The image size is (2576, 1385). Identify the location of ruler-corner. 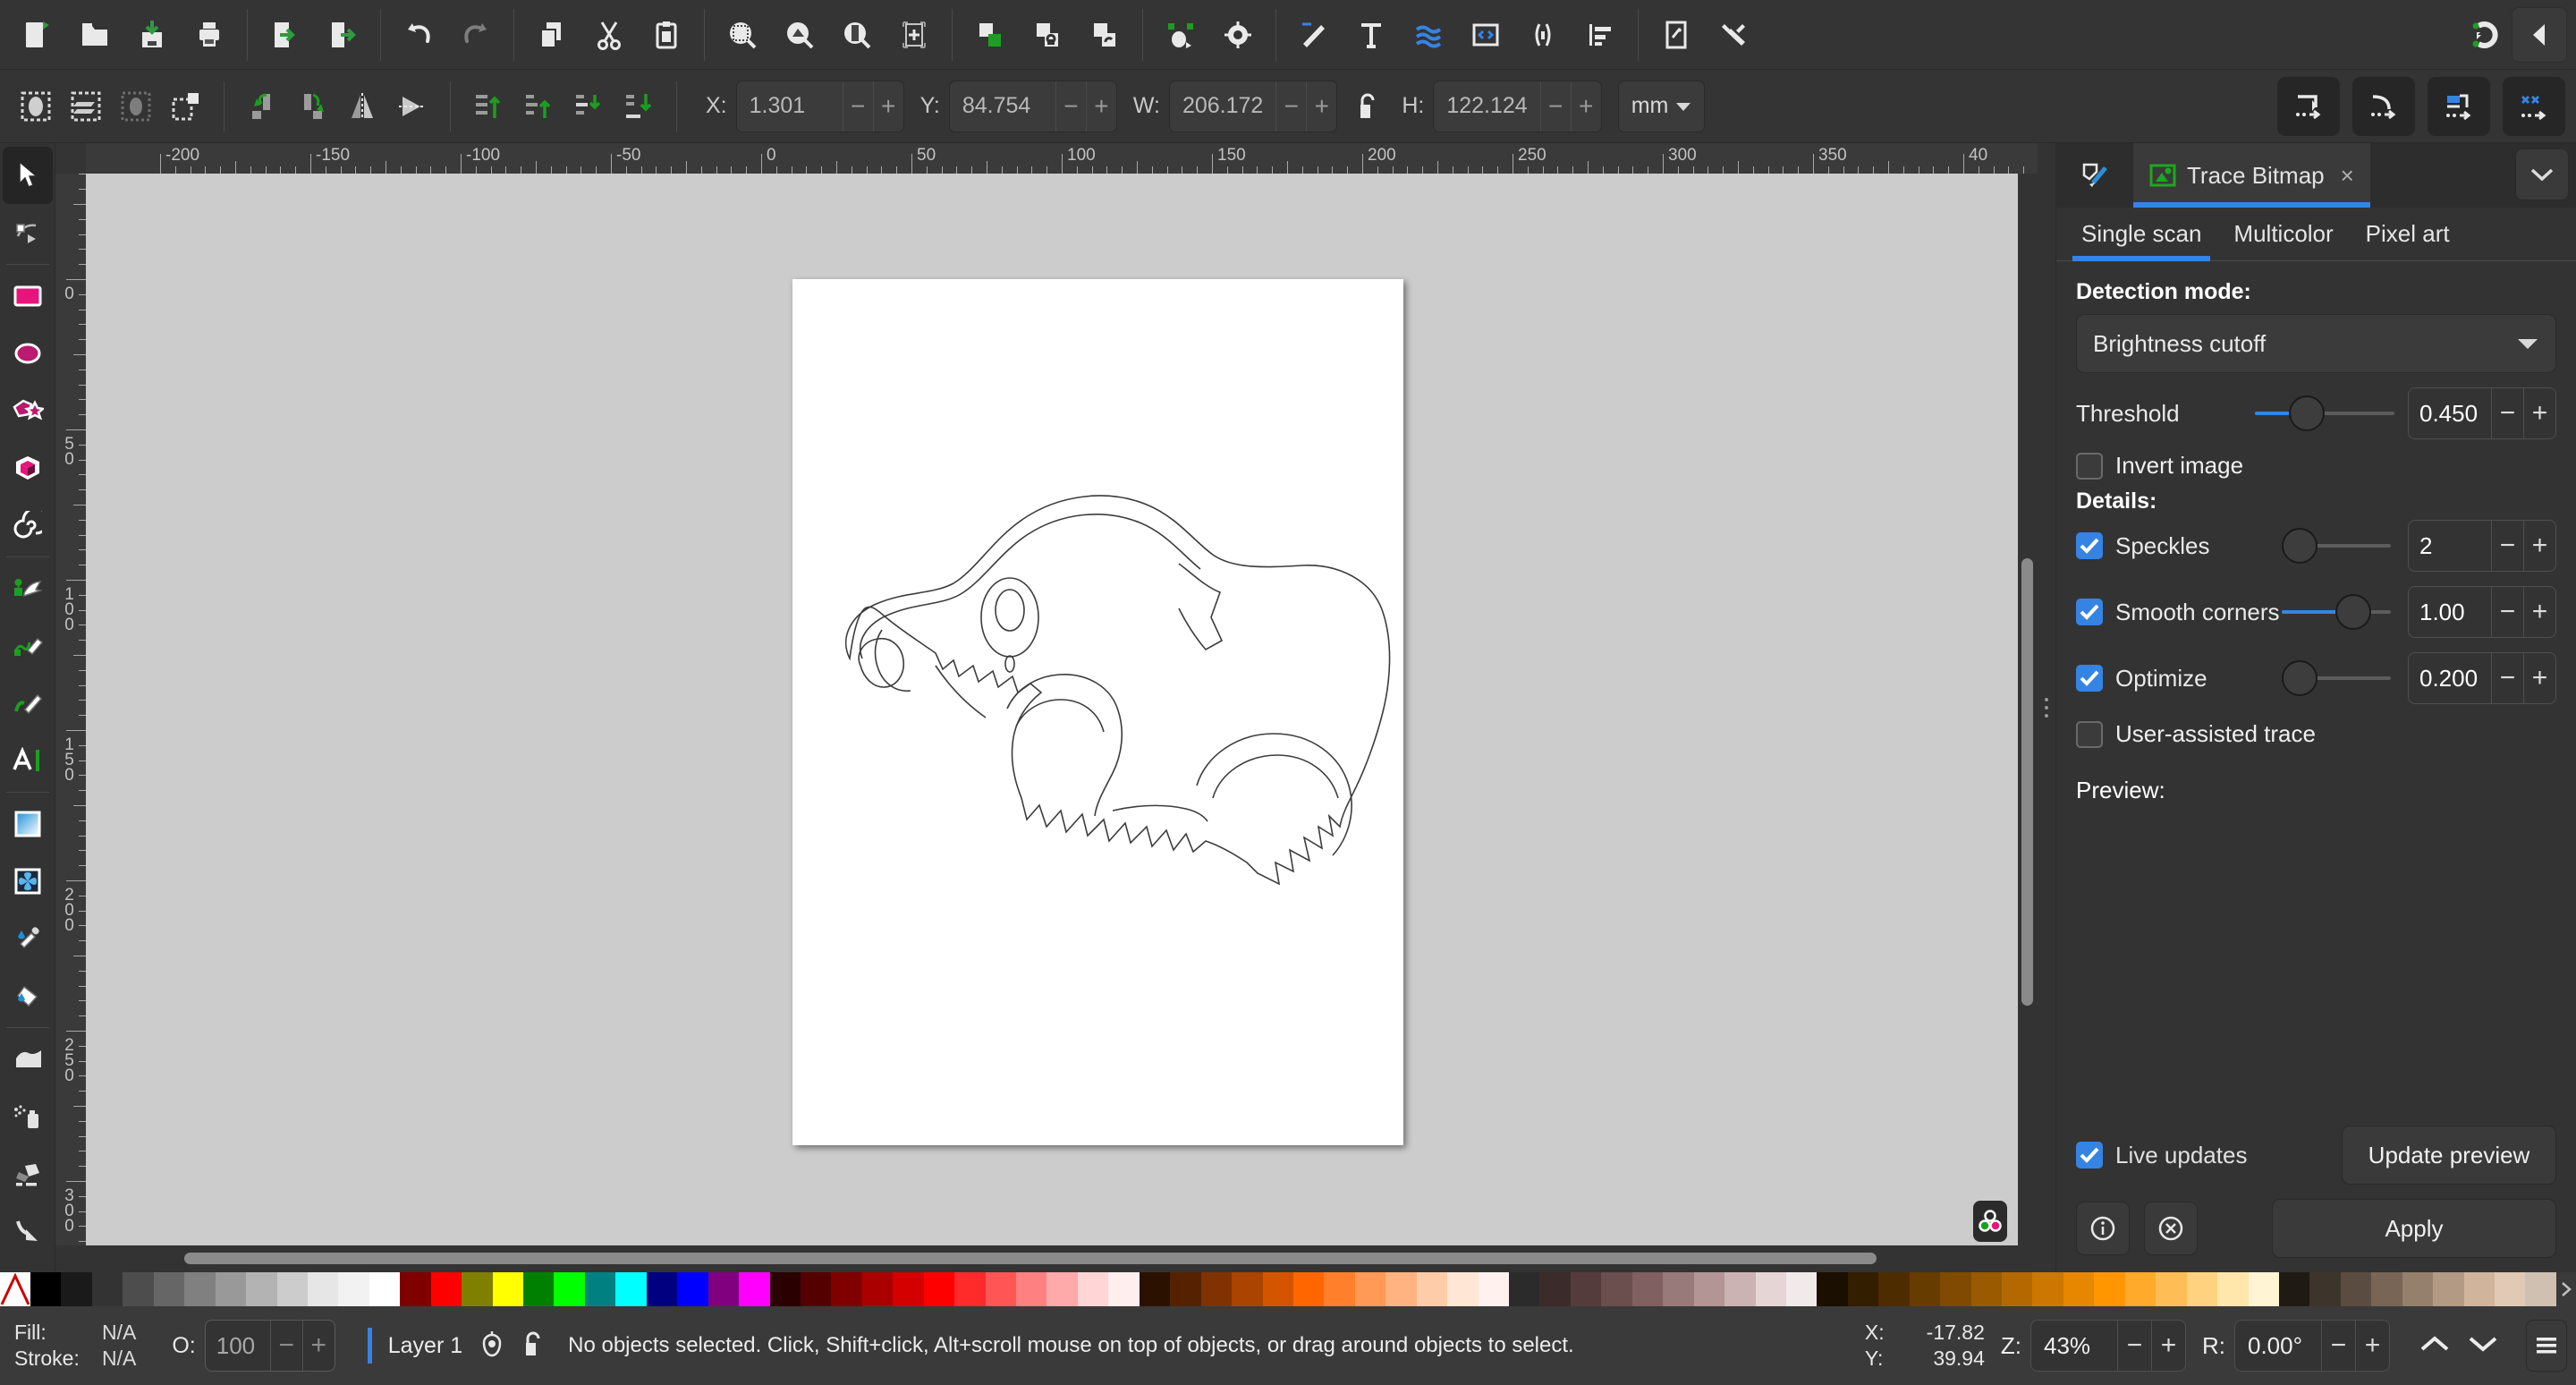
(70, 158).